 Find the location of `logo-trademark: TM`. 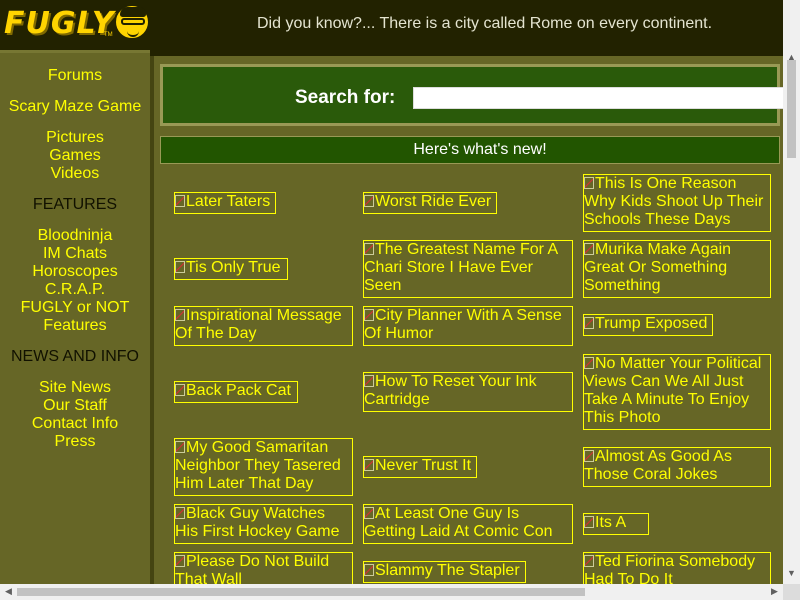

logo-trademark: TM is located at coordinates (108, 35).